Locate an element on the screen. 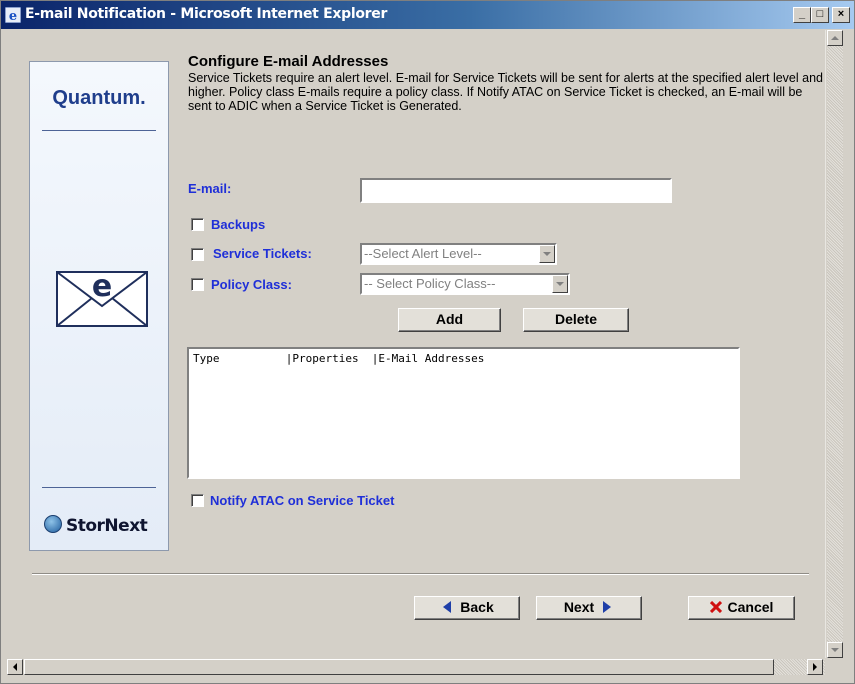  back-button: Back is located at coordinates (467, 608).